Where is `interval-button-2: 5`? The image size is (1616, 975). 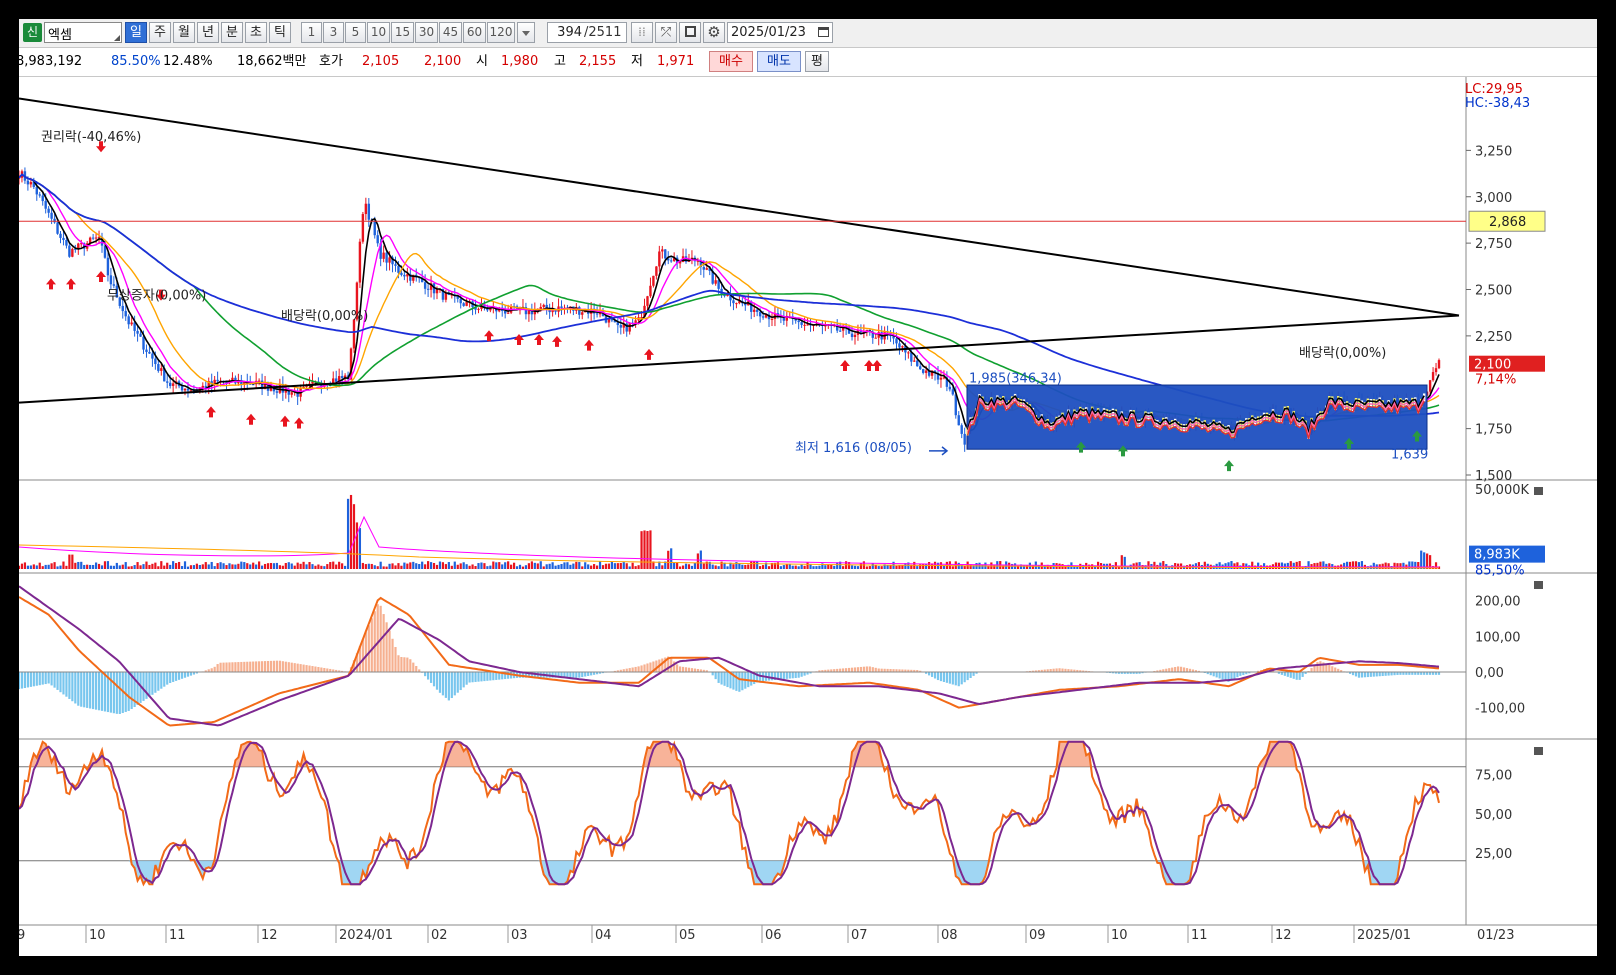
interval-button-2: 5 is located at coordinates (355, 32).